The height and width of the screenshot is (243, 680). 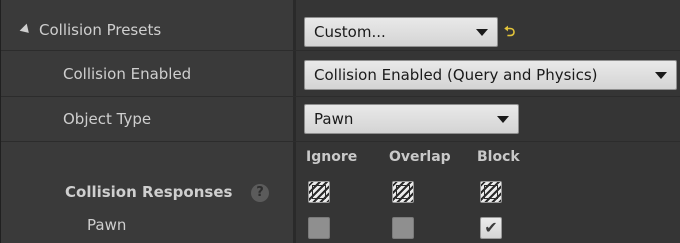 I want to click on responses-ignore-checkbox, so click(x=319, y=192).